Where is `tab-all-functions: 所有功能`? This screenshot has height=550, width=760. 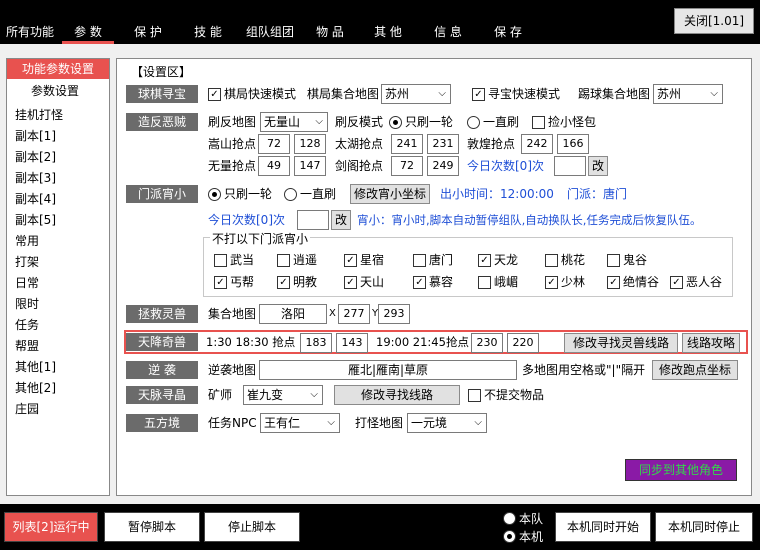
tab-all-functions: 所有功能 is located at coordinates (30, 34).